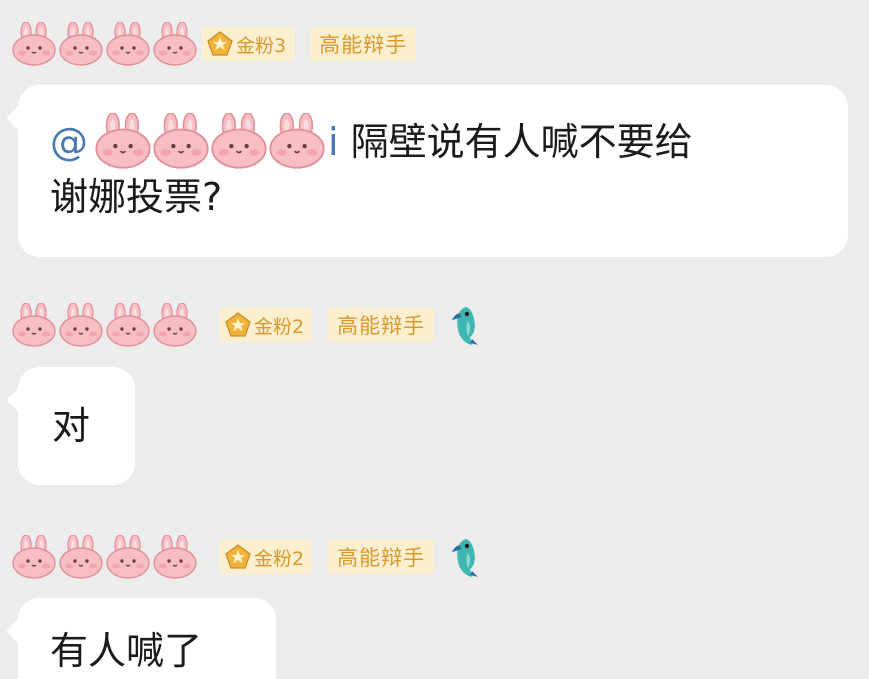 Image resolution: width=869 pixels, height=679 pixels. What do you see at coordinates (521, 142) in the screenshot?
I see `message-text: 隔壁说有人喊不要给` at bounding box center [521, 142].